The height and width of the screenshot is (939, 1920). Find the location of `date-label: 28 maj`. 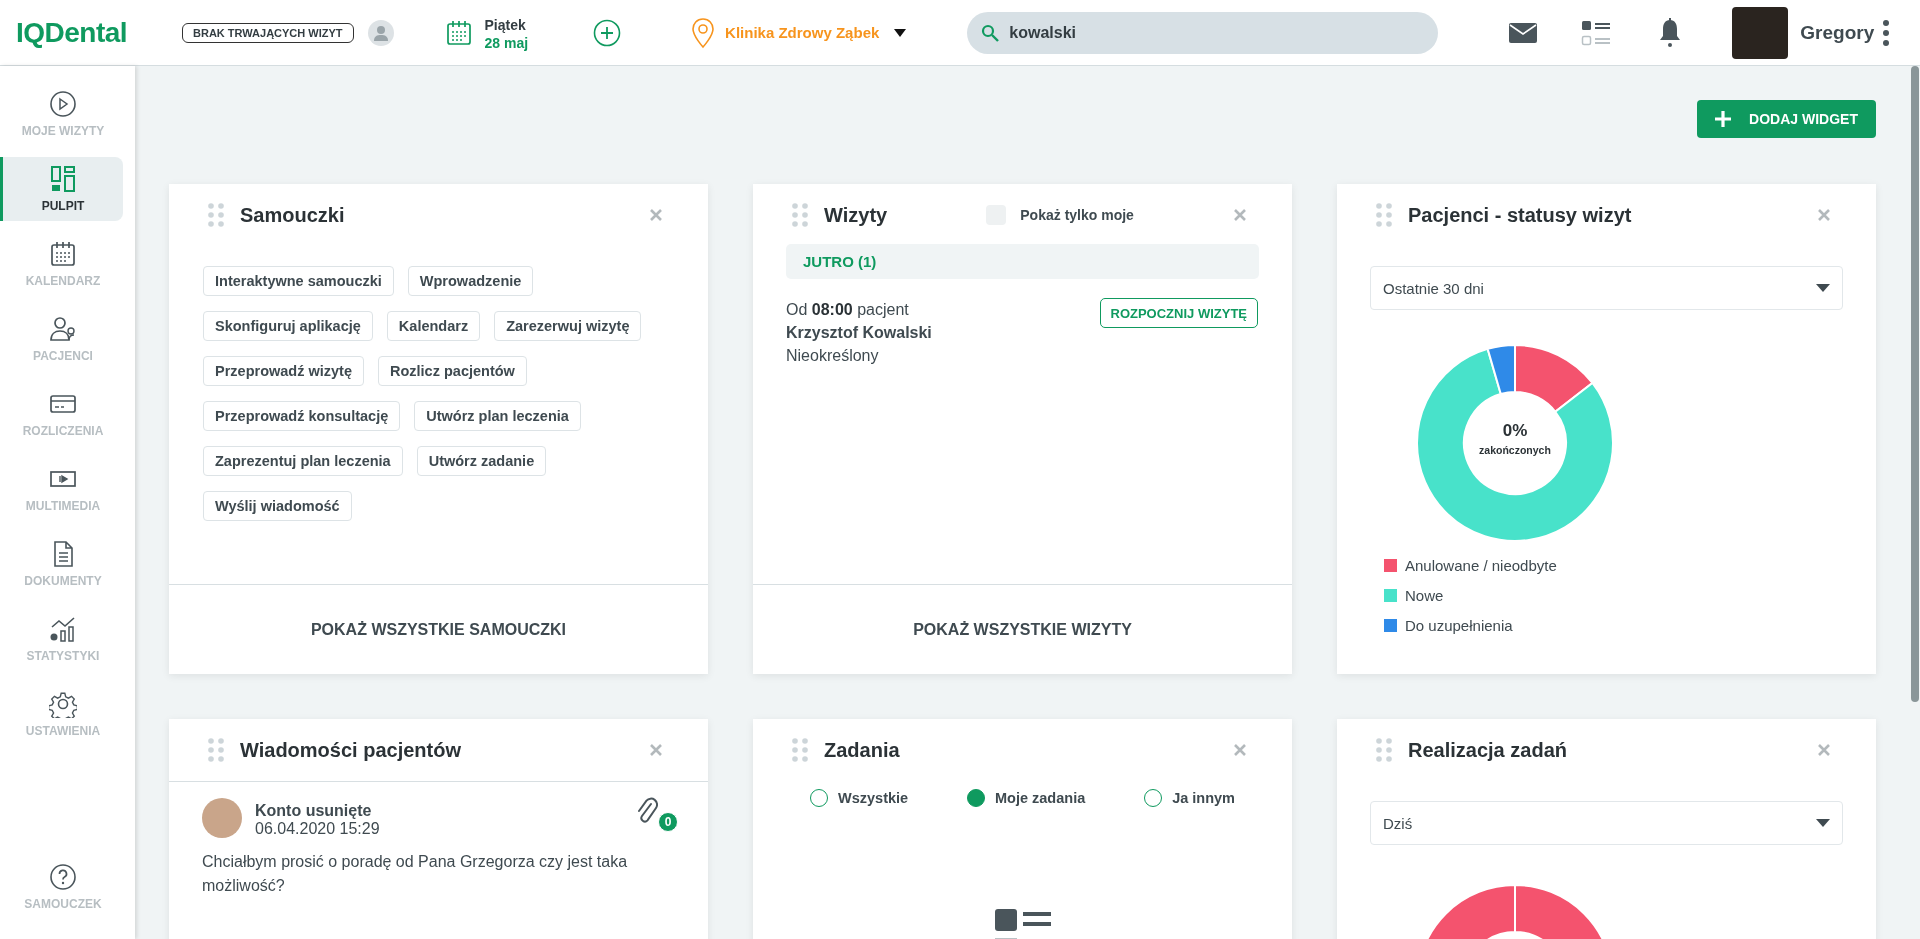

date-label: 28 maj is located at coordinates (506, 42).